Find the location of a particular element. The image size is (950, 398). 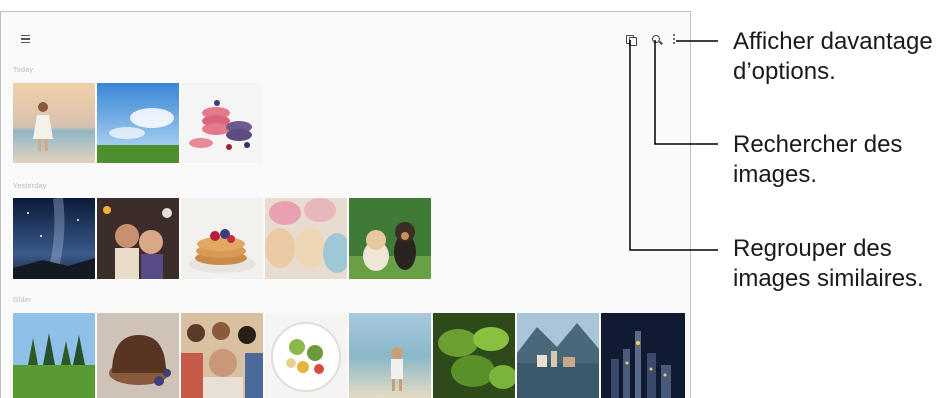

callout-line-search is located at coordinates (686, 92).